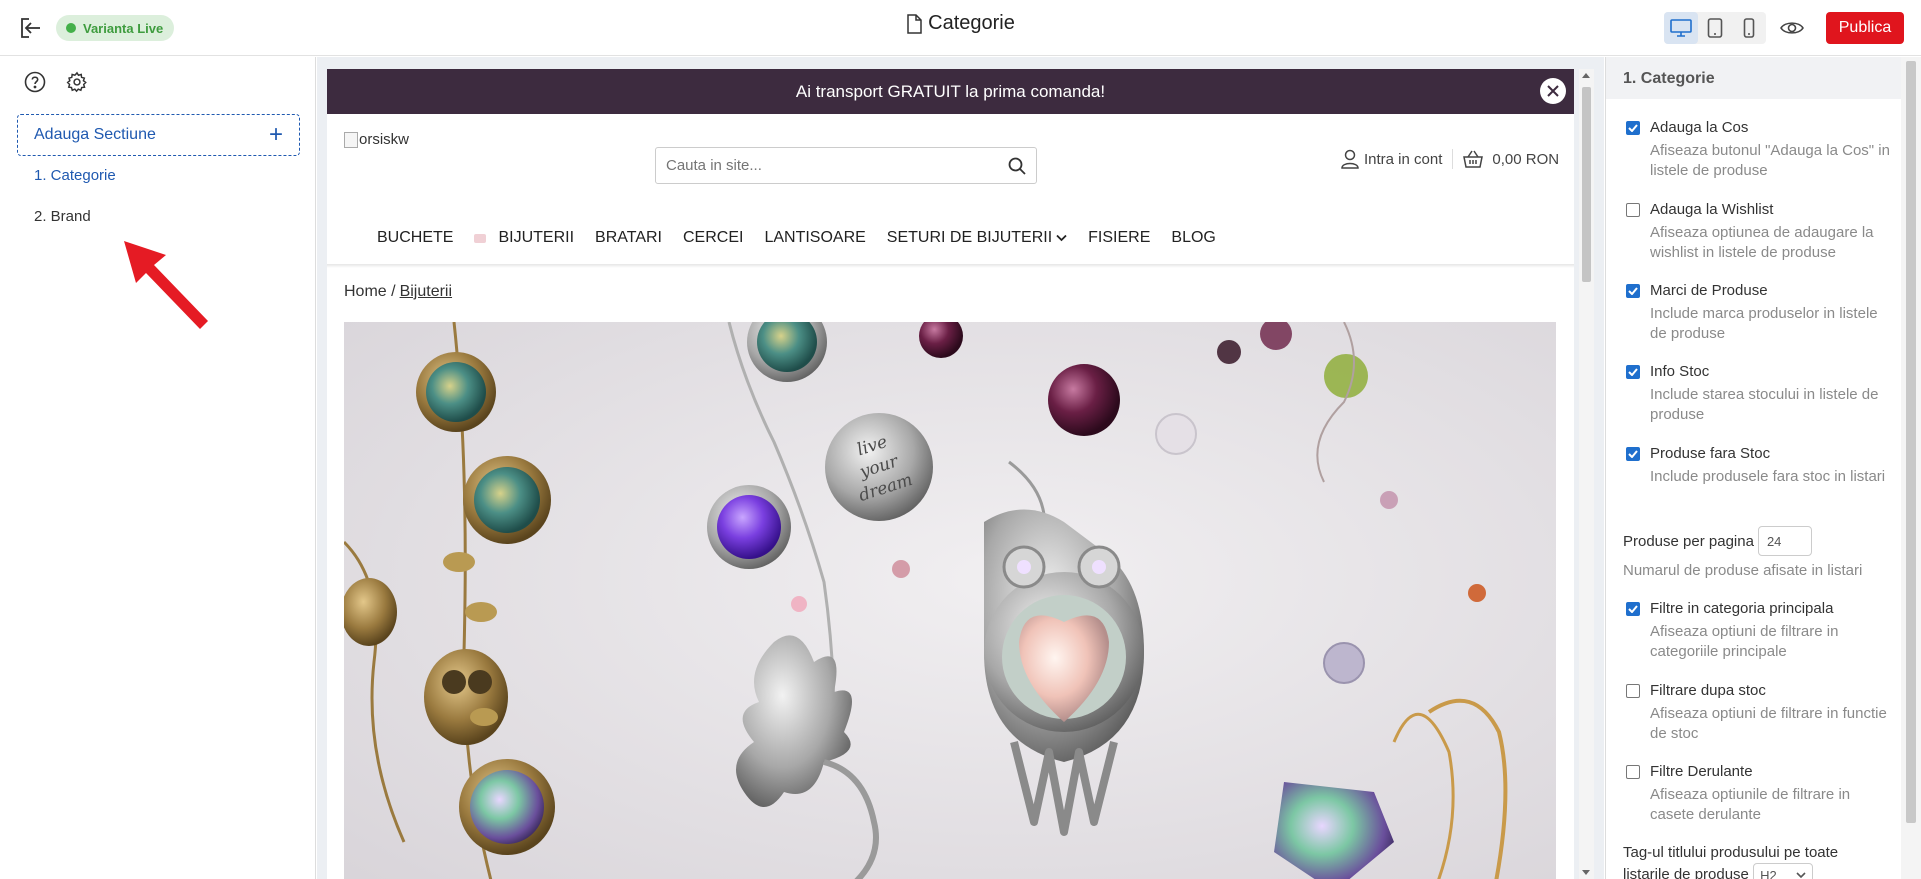  Describe the element at coordinates (1717, 541) in the screenshot. I see `per-page-row: Produse per pagina` at that location.